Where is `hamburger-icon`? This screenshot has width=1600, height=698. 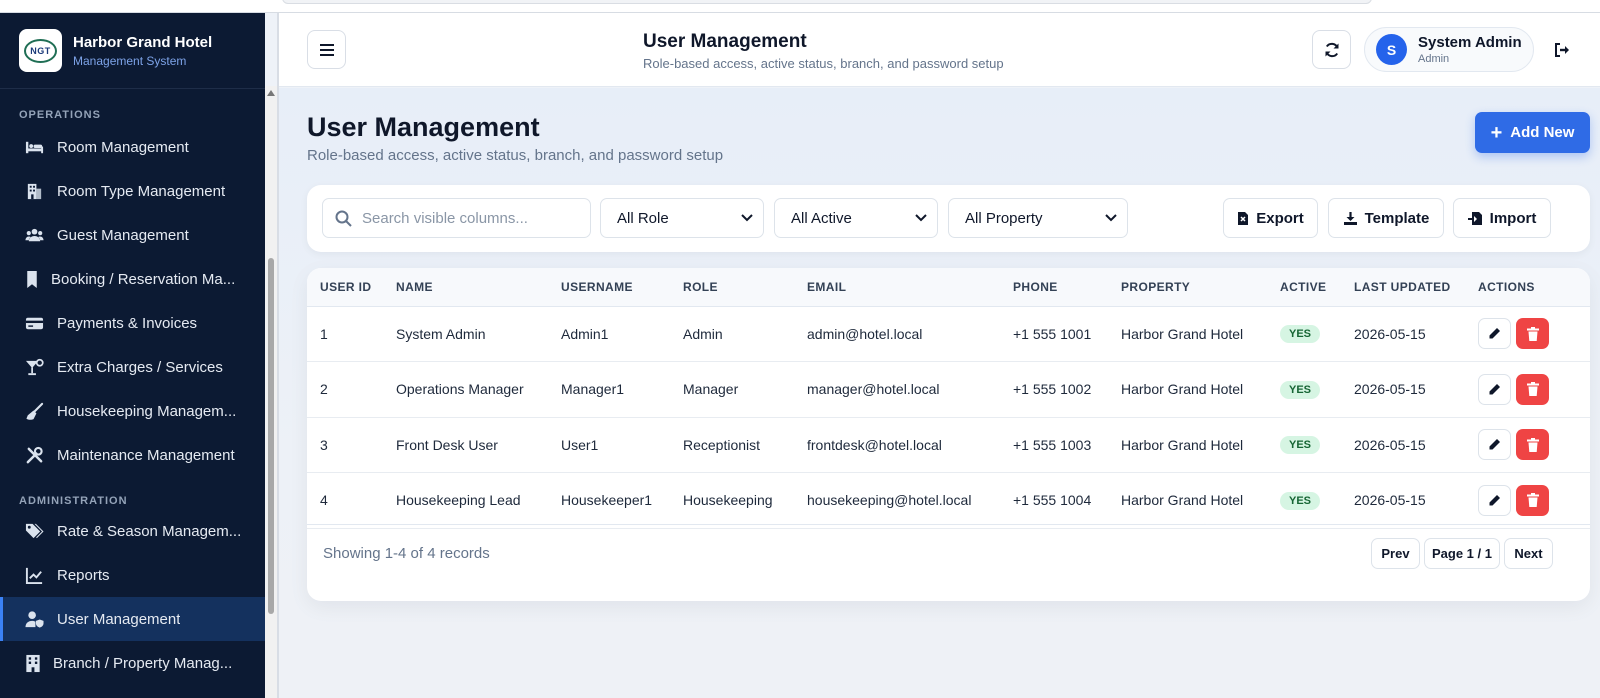
hamburger-icon is located at coordinates (326, 49).